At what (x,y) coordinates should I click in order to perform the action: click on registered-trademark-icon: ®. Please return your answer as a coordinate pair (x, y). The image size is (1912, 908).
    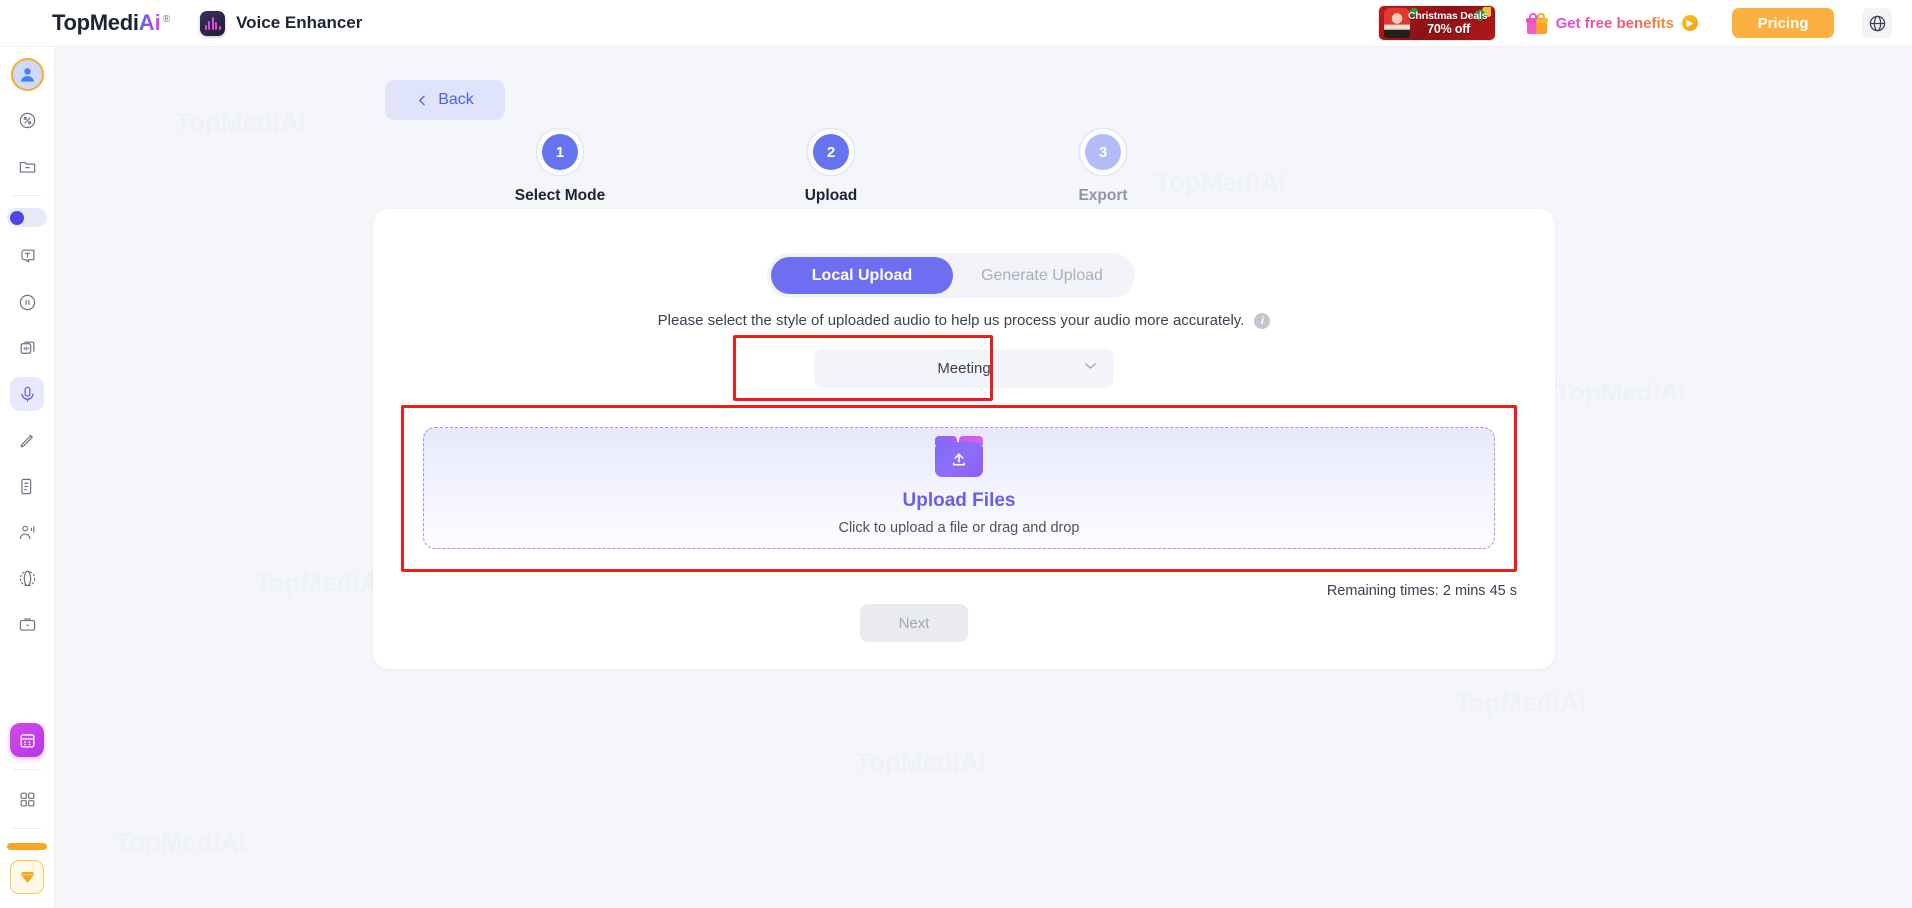
    Looking at the image, I should click on (166, 19).